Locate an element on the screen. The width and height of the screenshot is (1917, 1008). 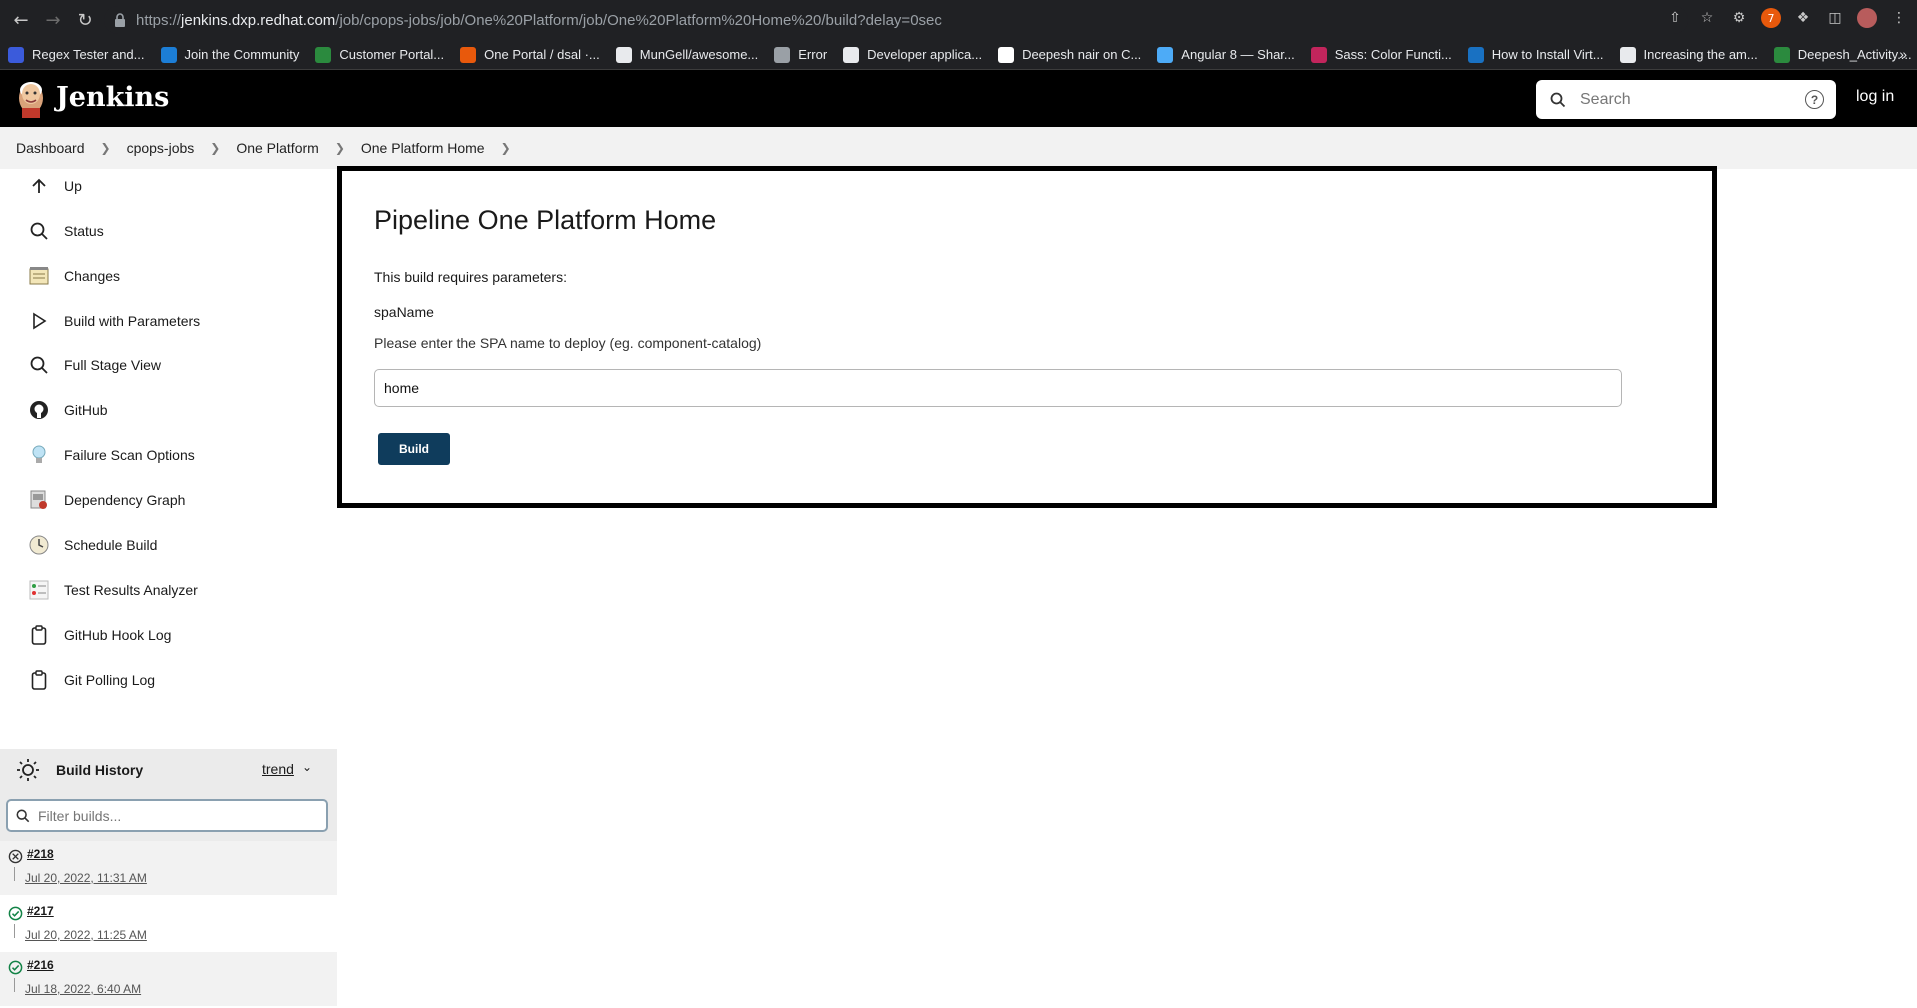
share-icon: ⇧ is located at coordinates (1675, 18).